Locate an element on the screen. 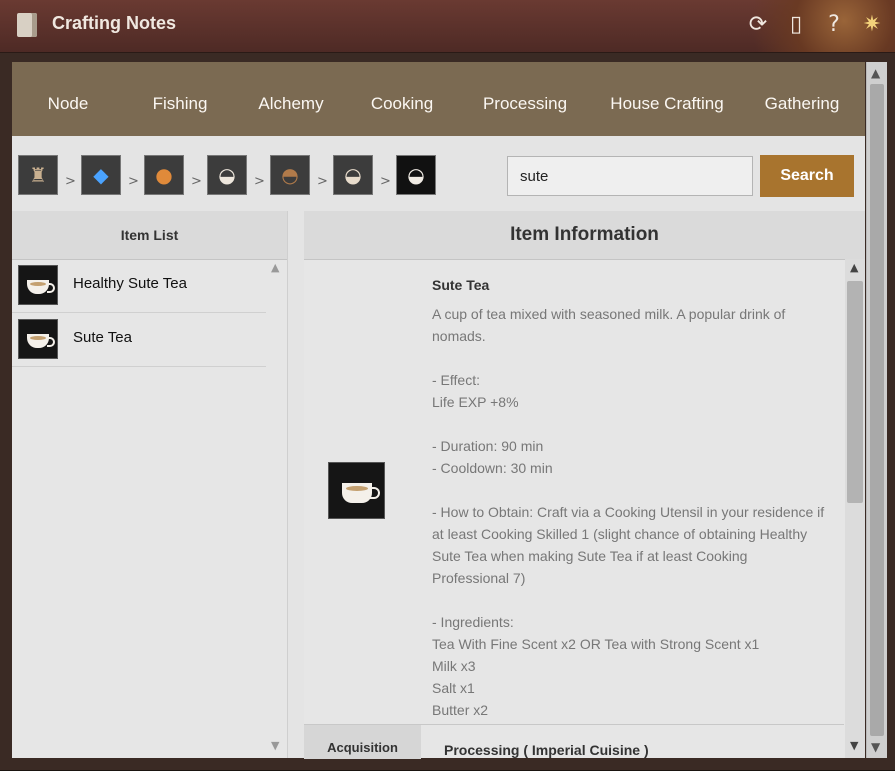 The image size is (895, 771). tab-house-crafting: House Crafting is located at coordinates (667, 99).